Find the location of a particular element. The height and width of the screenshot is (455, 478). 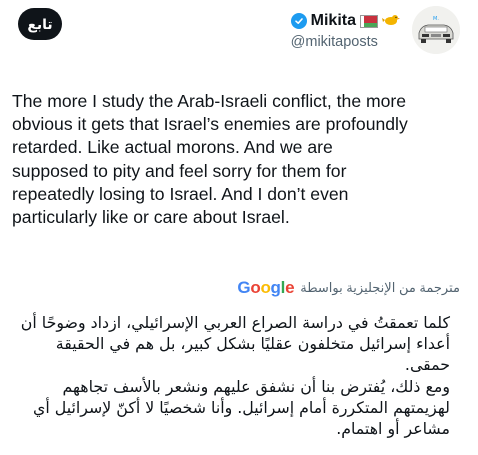

author-handle: @mikitaposts is located at coordinates (345, 42).